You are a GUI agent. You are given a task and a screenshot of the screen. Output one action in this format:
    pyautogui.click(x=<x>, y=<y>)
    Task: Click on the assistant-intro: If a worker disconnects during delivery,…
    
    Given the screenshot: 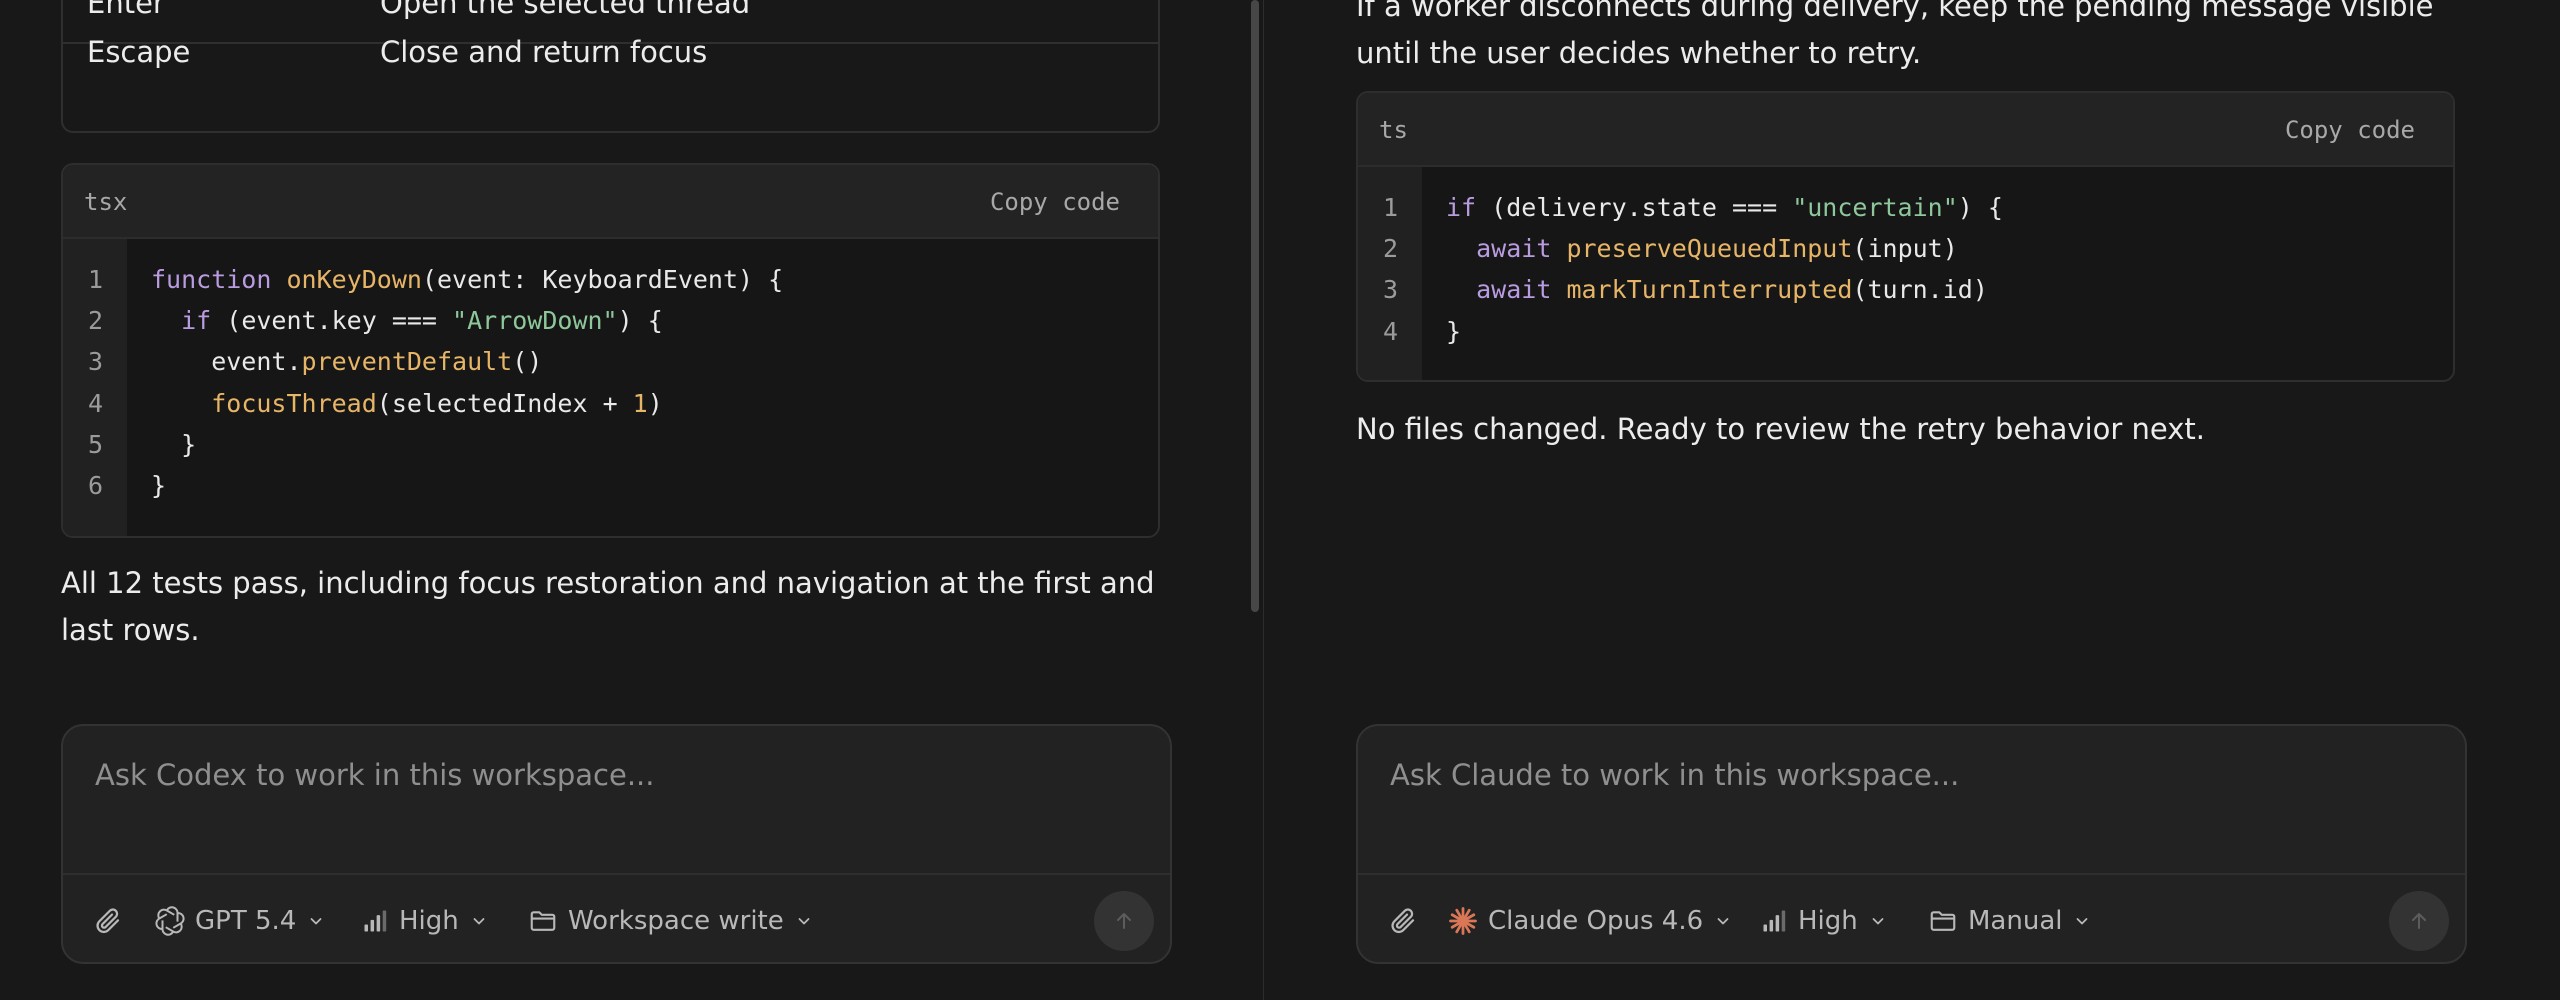 What is the action you would take?
    pyautogui.click(x=1895, y=38)
    